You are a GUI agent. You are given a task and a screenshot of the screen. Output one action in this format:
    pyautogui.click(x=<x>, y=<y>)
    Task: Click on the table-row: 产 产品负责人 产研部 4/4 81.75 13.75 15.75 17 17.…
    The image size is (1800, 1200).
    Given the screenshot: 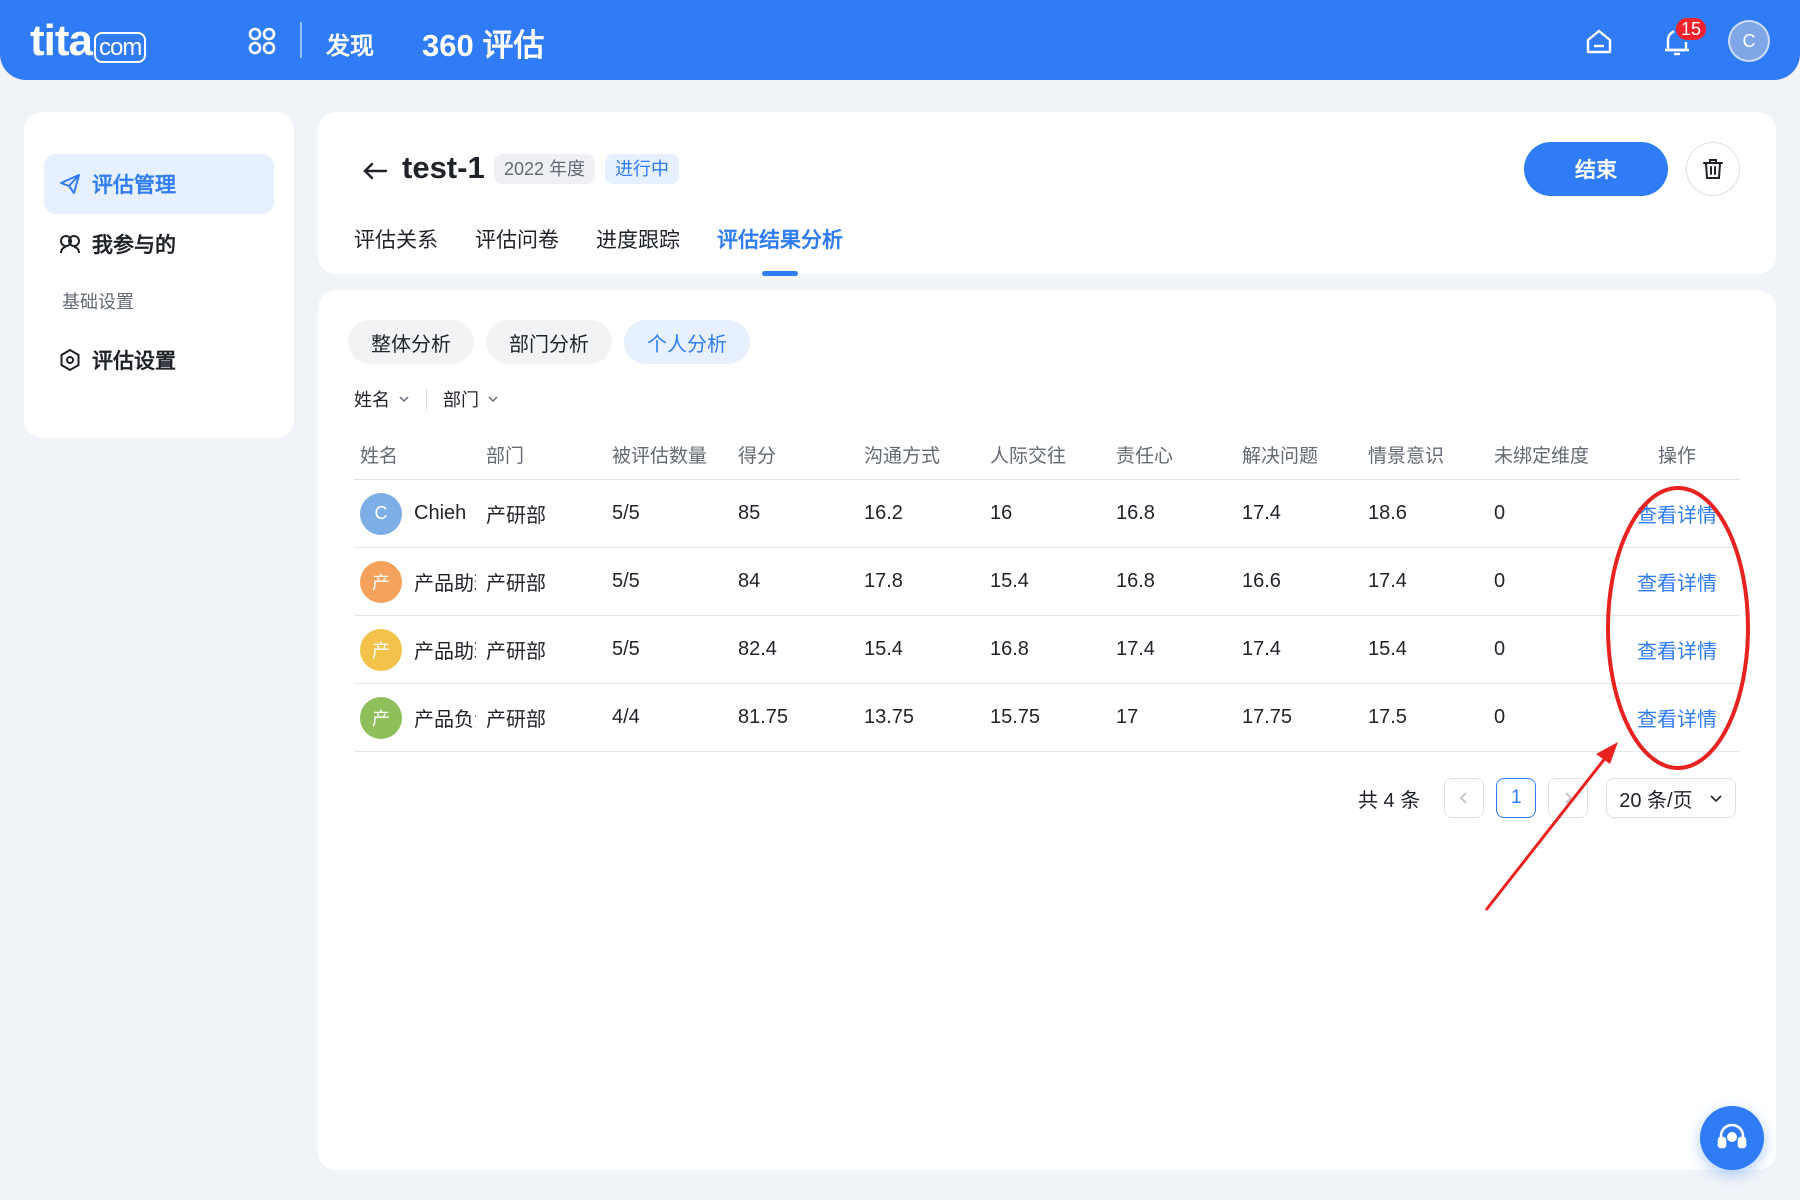 What is the action you would take?
    pyautogui.click(x=1047, y=718)
    